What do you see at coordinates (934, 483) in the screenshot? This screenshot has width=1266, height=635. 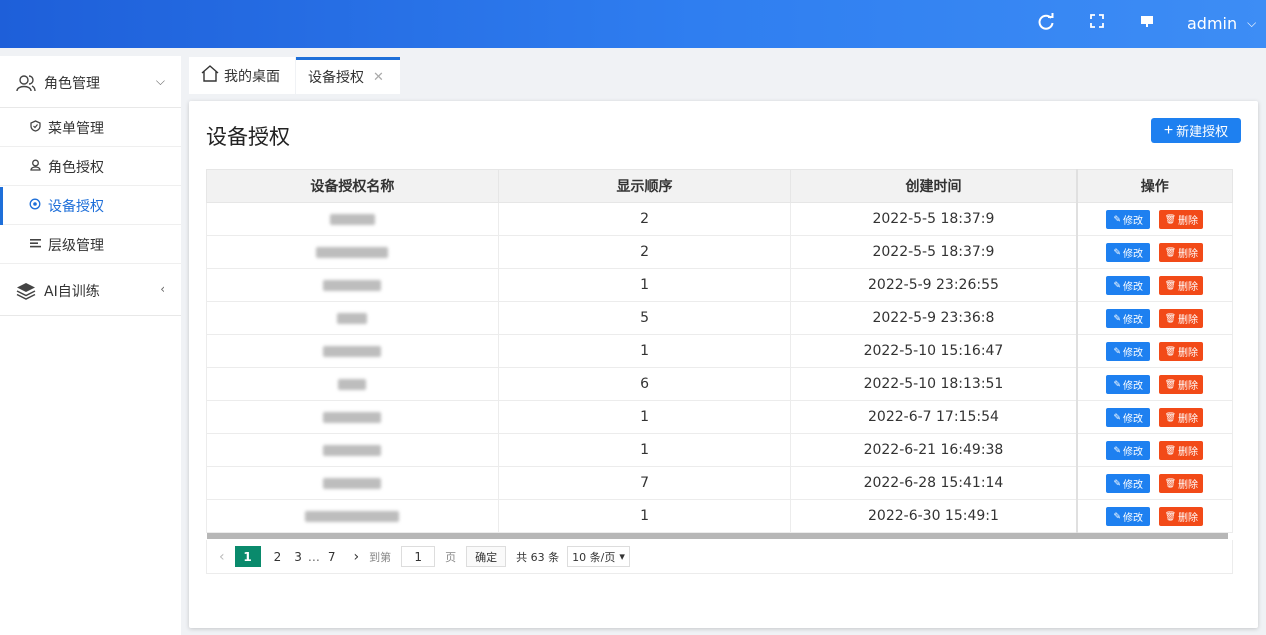 I see `created-time-cell: 2022-6-28 15:41:14` at bounding box center [934, 483].